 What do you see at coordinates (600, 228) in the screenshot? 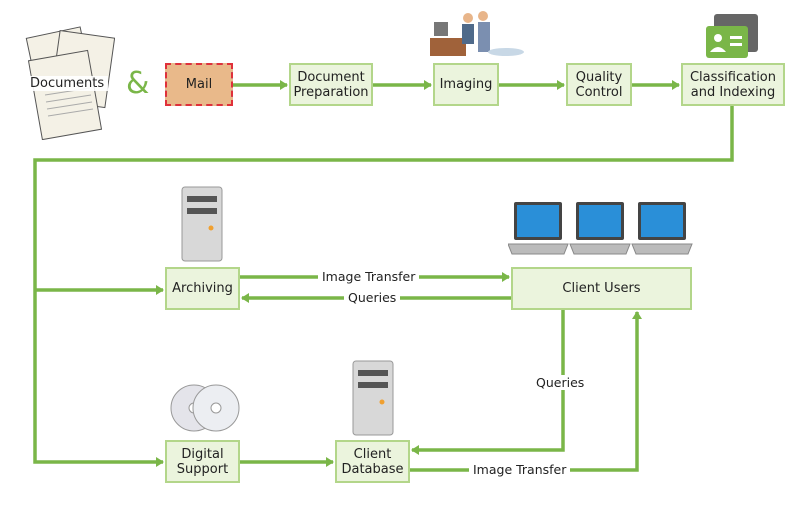
I see `laptop-icon` at bounding box center [600, 228].